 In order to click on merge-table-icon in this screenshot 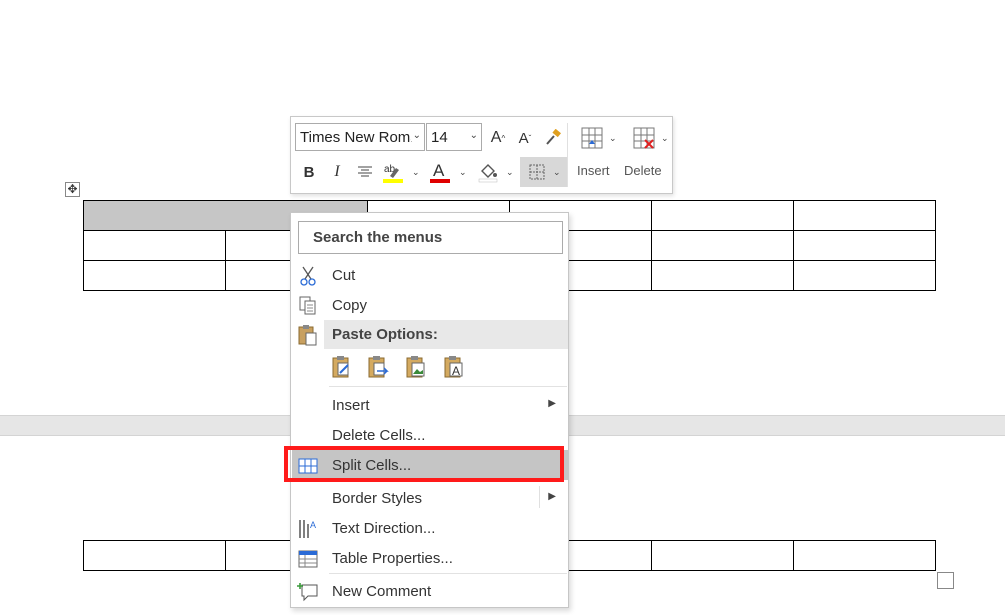, I will do `click(379, 368)`.